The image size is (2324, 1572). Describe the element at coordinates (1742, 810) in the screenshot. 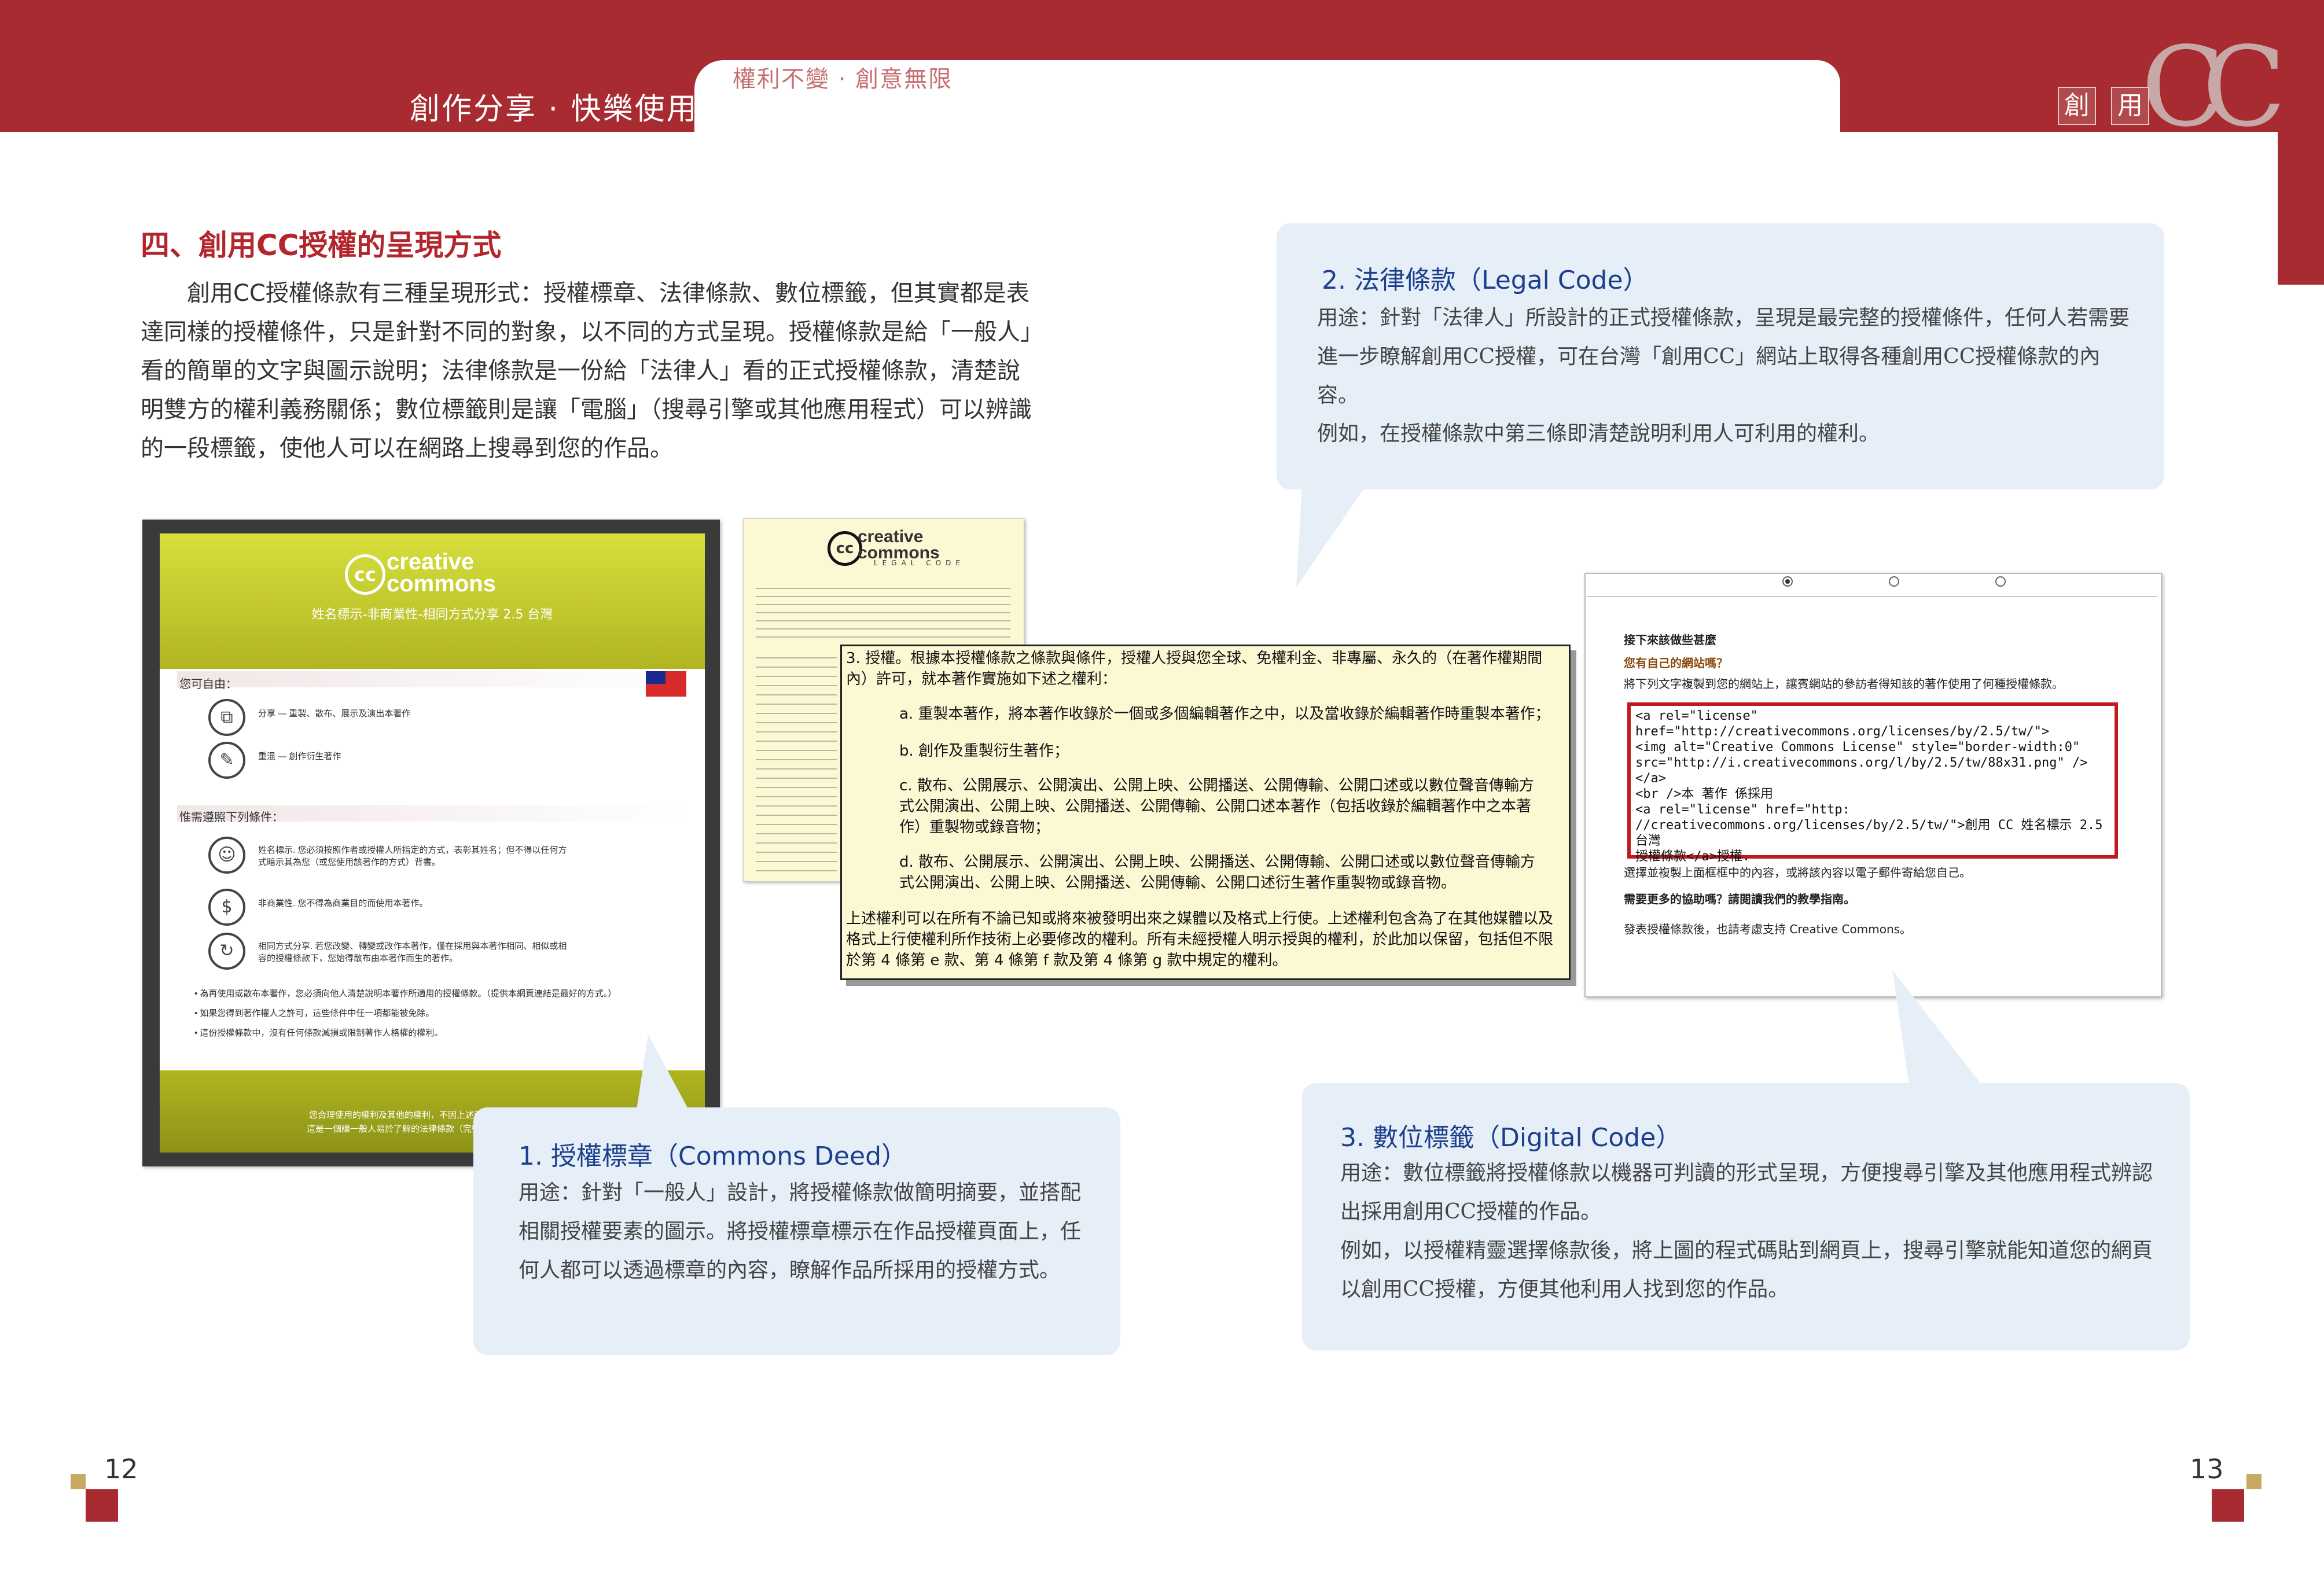

I see `code-line: <a rel="license" href="http:` at that location.